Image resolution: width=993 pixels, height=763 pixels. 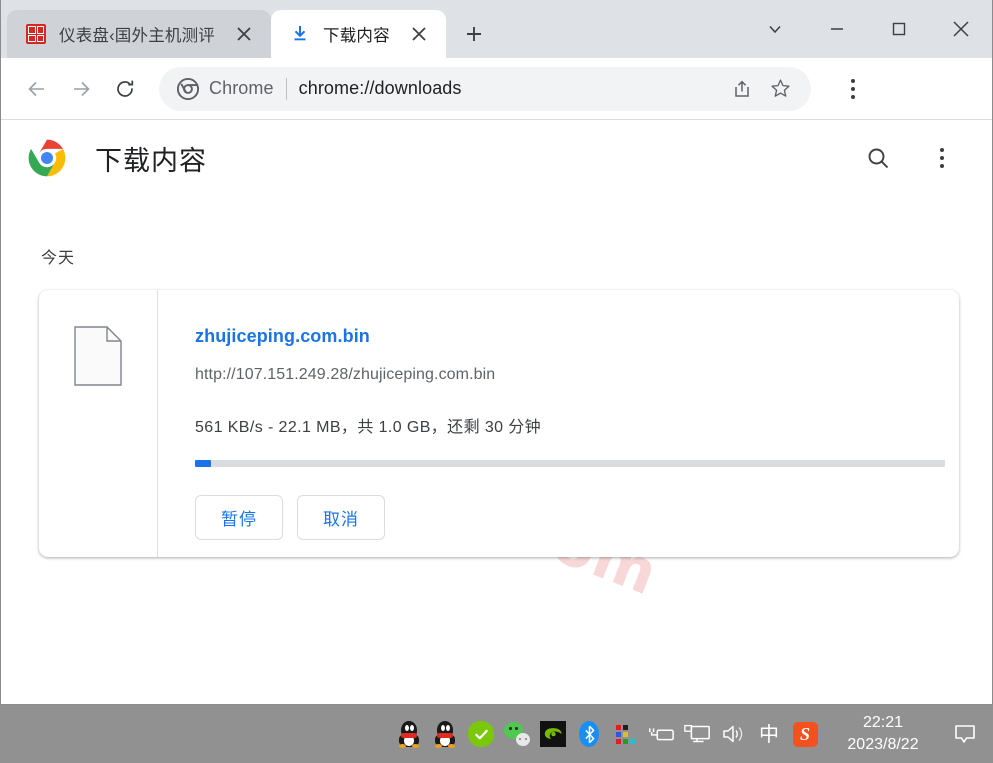 I want to click on share-icon, so click(x=742, y=89).